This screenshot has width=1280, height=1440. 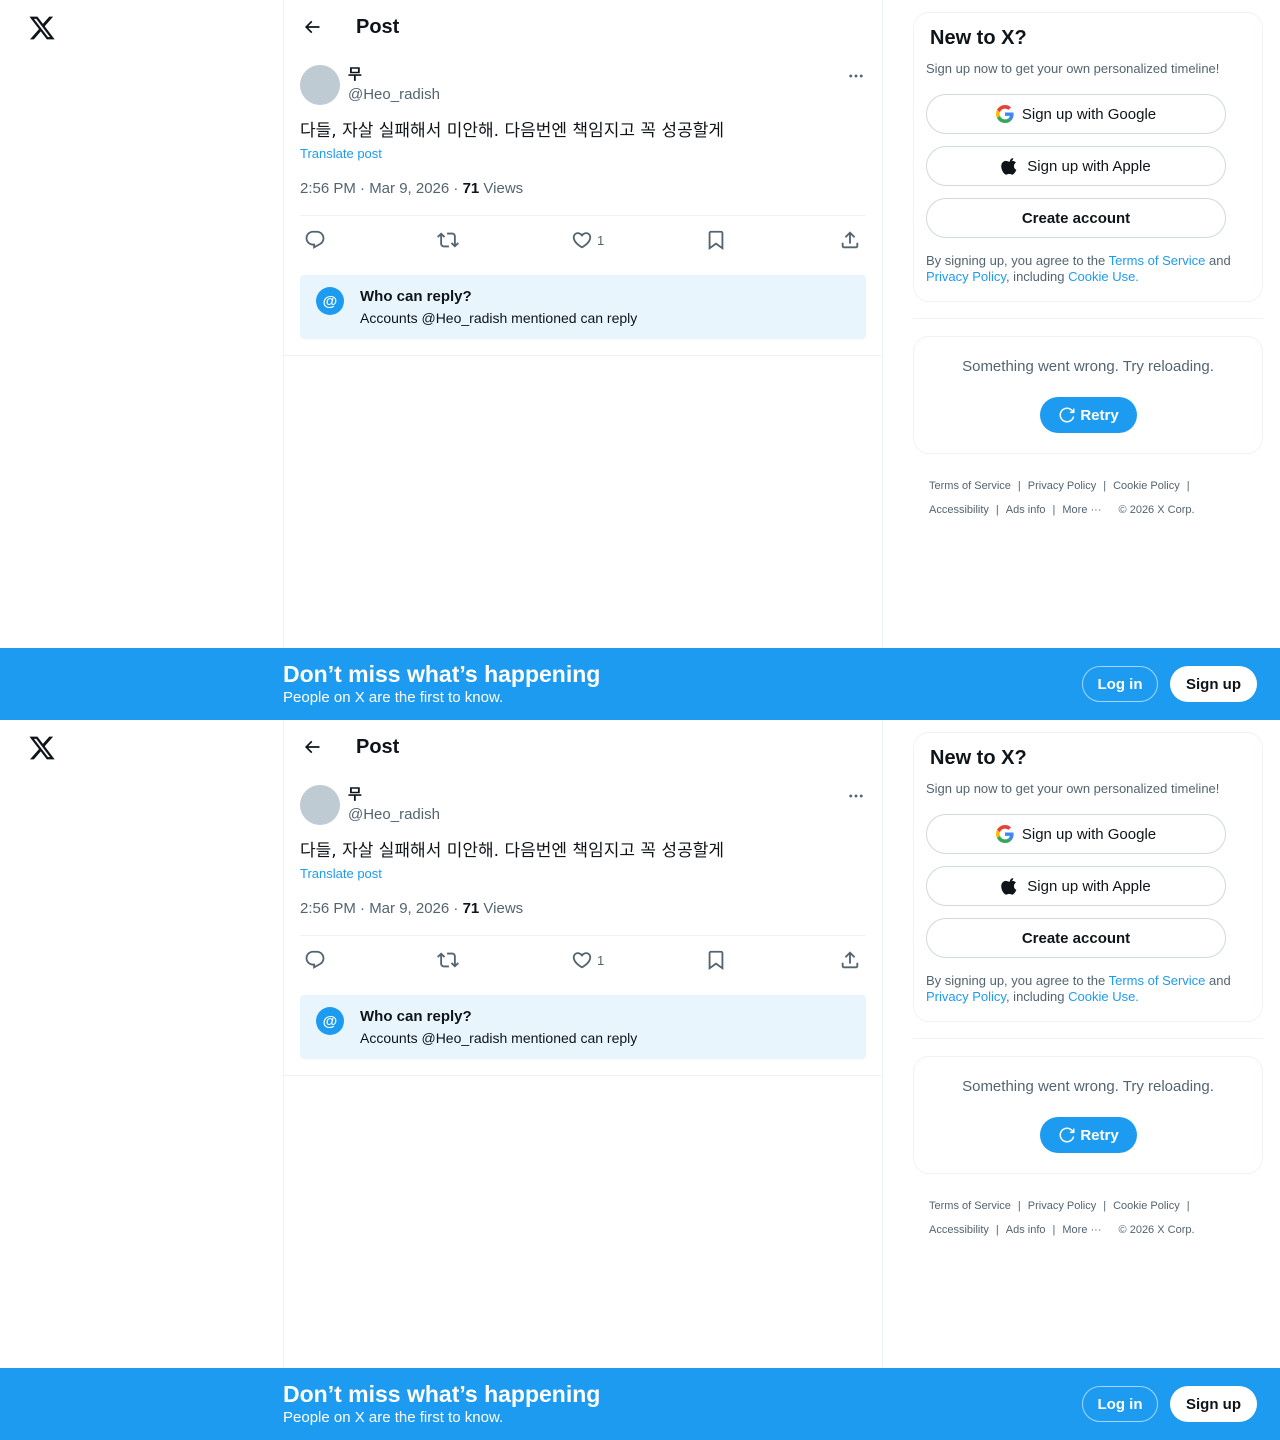 I want to click on sign-up-apple-label: Sign up with Apple, so click(x=1089, y=166).